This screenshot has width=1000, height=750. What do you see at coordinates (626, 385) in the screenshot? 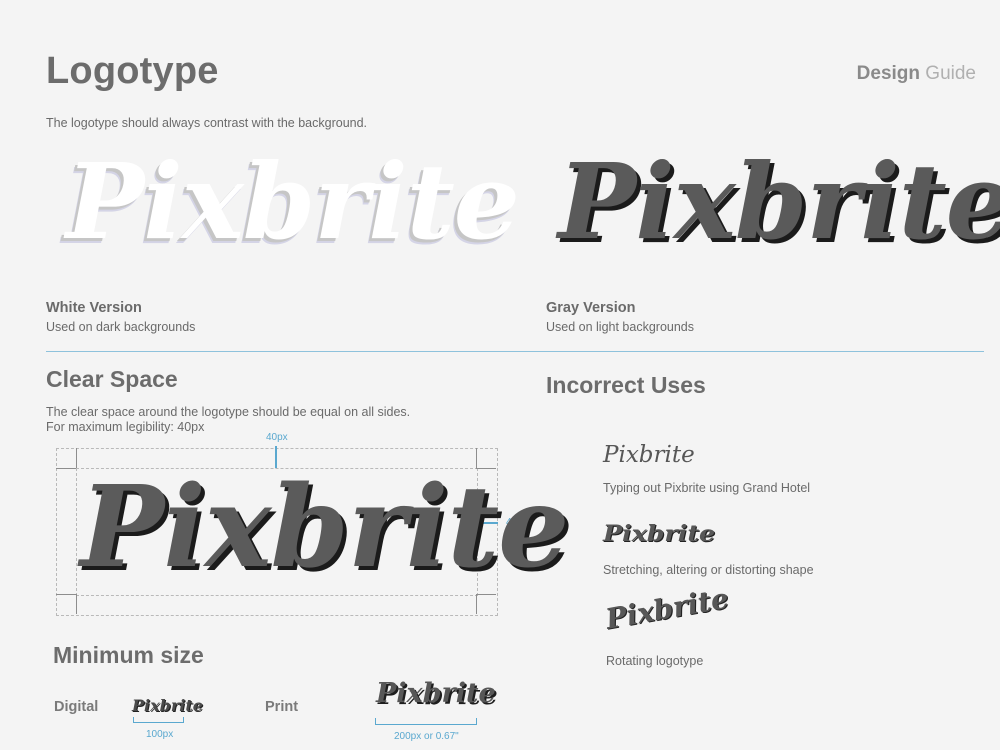
I see `incorrect-uses-title: Incorrect Uses` at bounding box center [626, 385].